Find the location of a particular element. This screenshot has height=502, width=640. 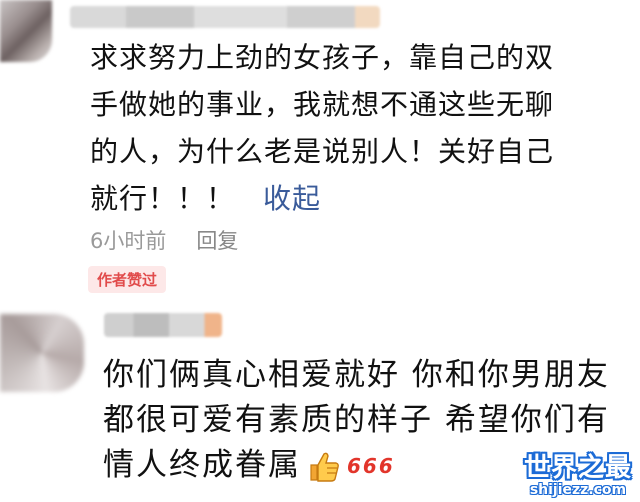

comment-line: 你们俩真心相爱就好 你和你男朋友 is located at coordinates (356, 375).